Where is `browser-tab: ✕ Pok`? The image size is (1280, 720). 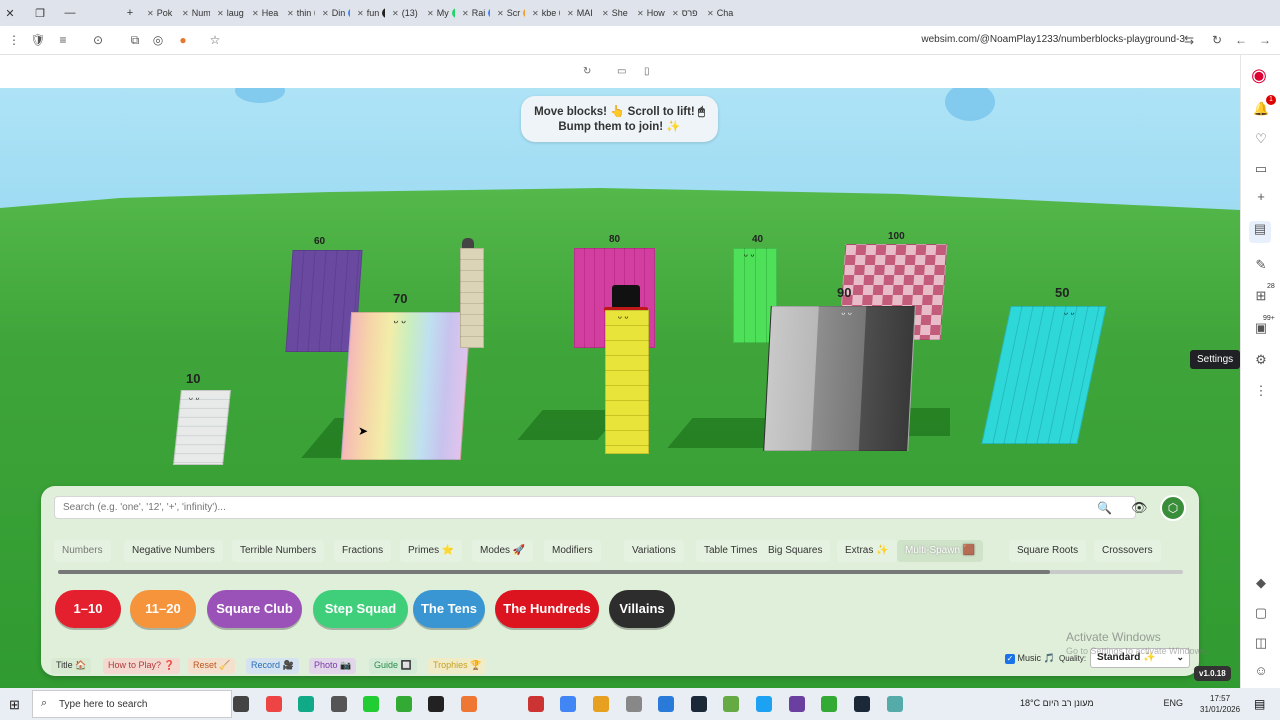 browser-tab: ✕ Pok is located at coordinates (159, 13).